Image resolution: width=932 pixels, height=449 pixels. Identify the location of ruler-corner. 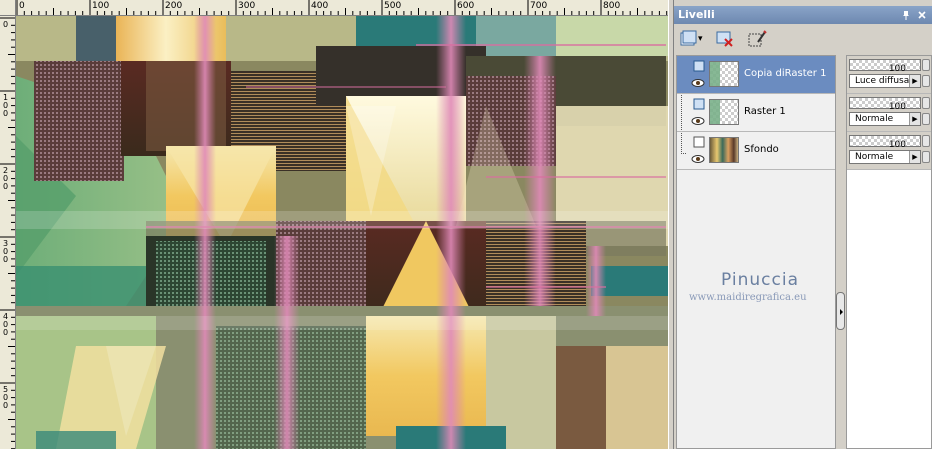
(8, 8).